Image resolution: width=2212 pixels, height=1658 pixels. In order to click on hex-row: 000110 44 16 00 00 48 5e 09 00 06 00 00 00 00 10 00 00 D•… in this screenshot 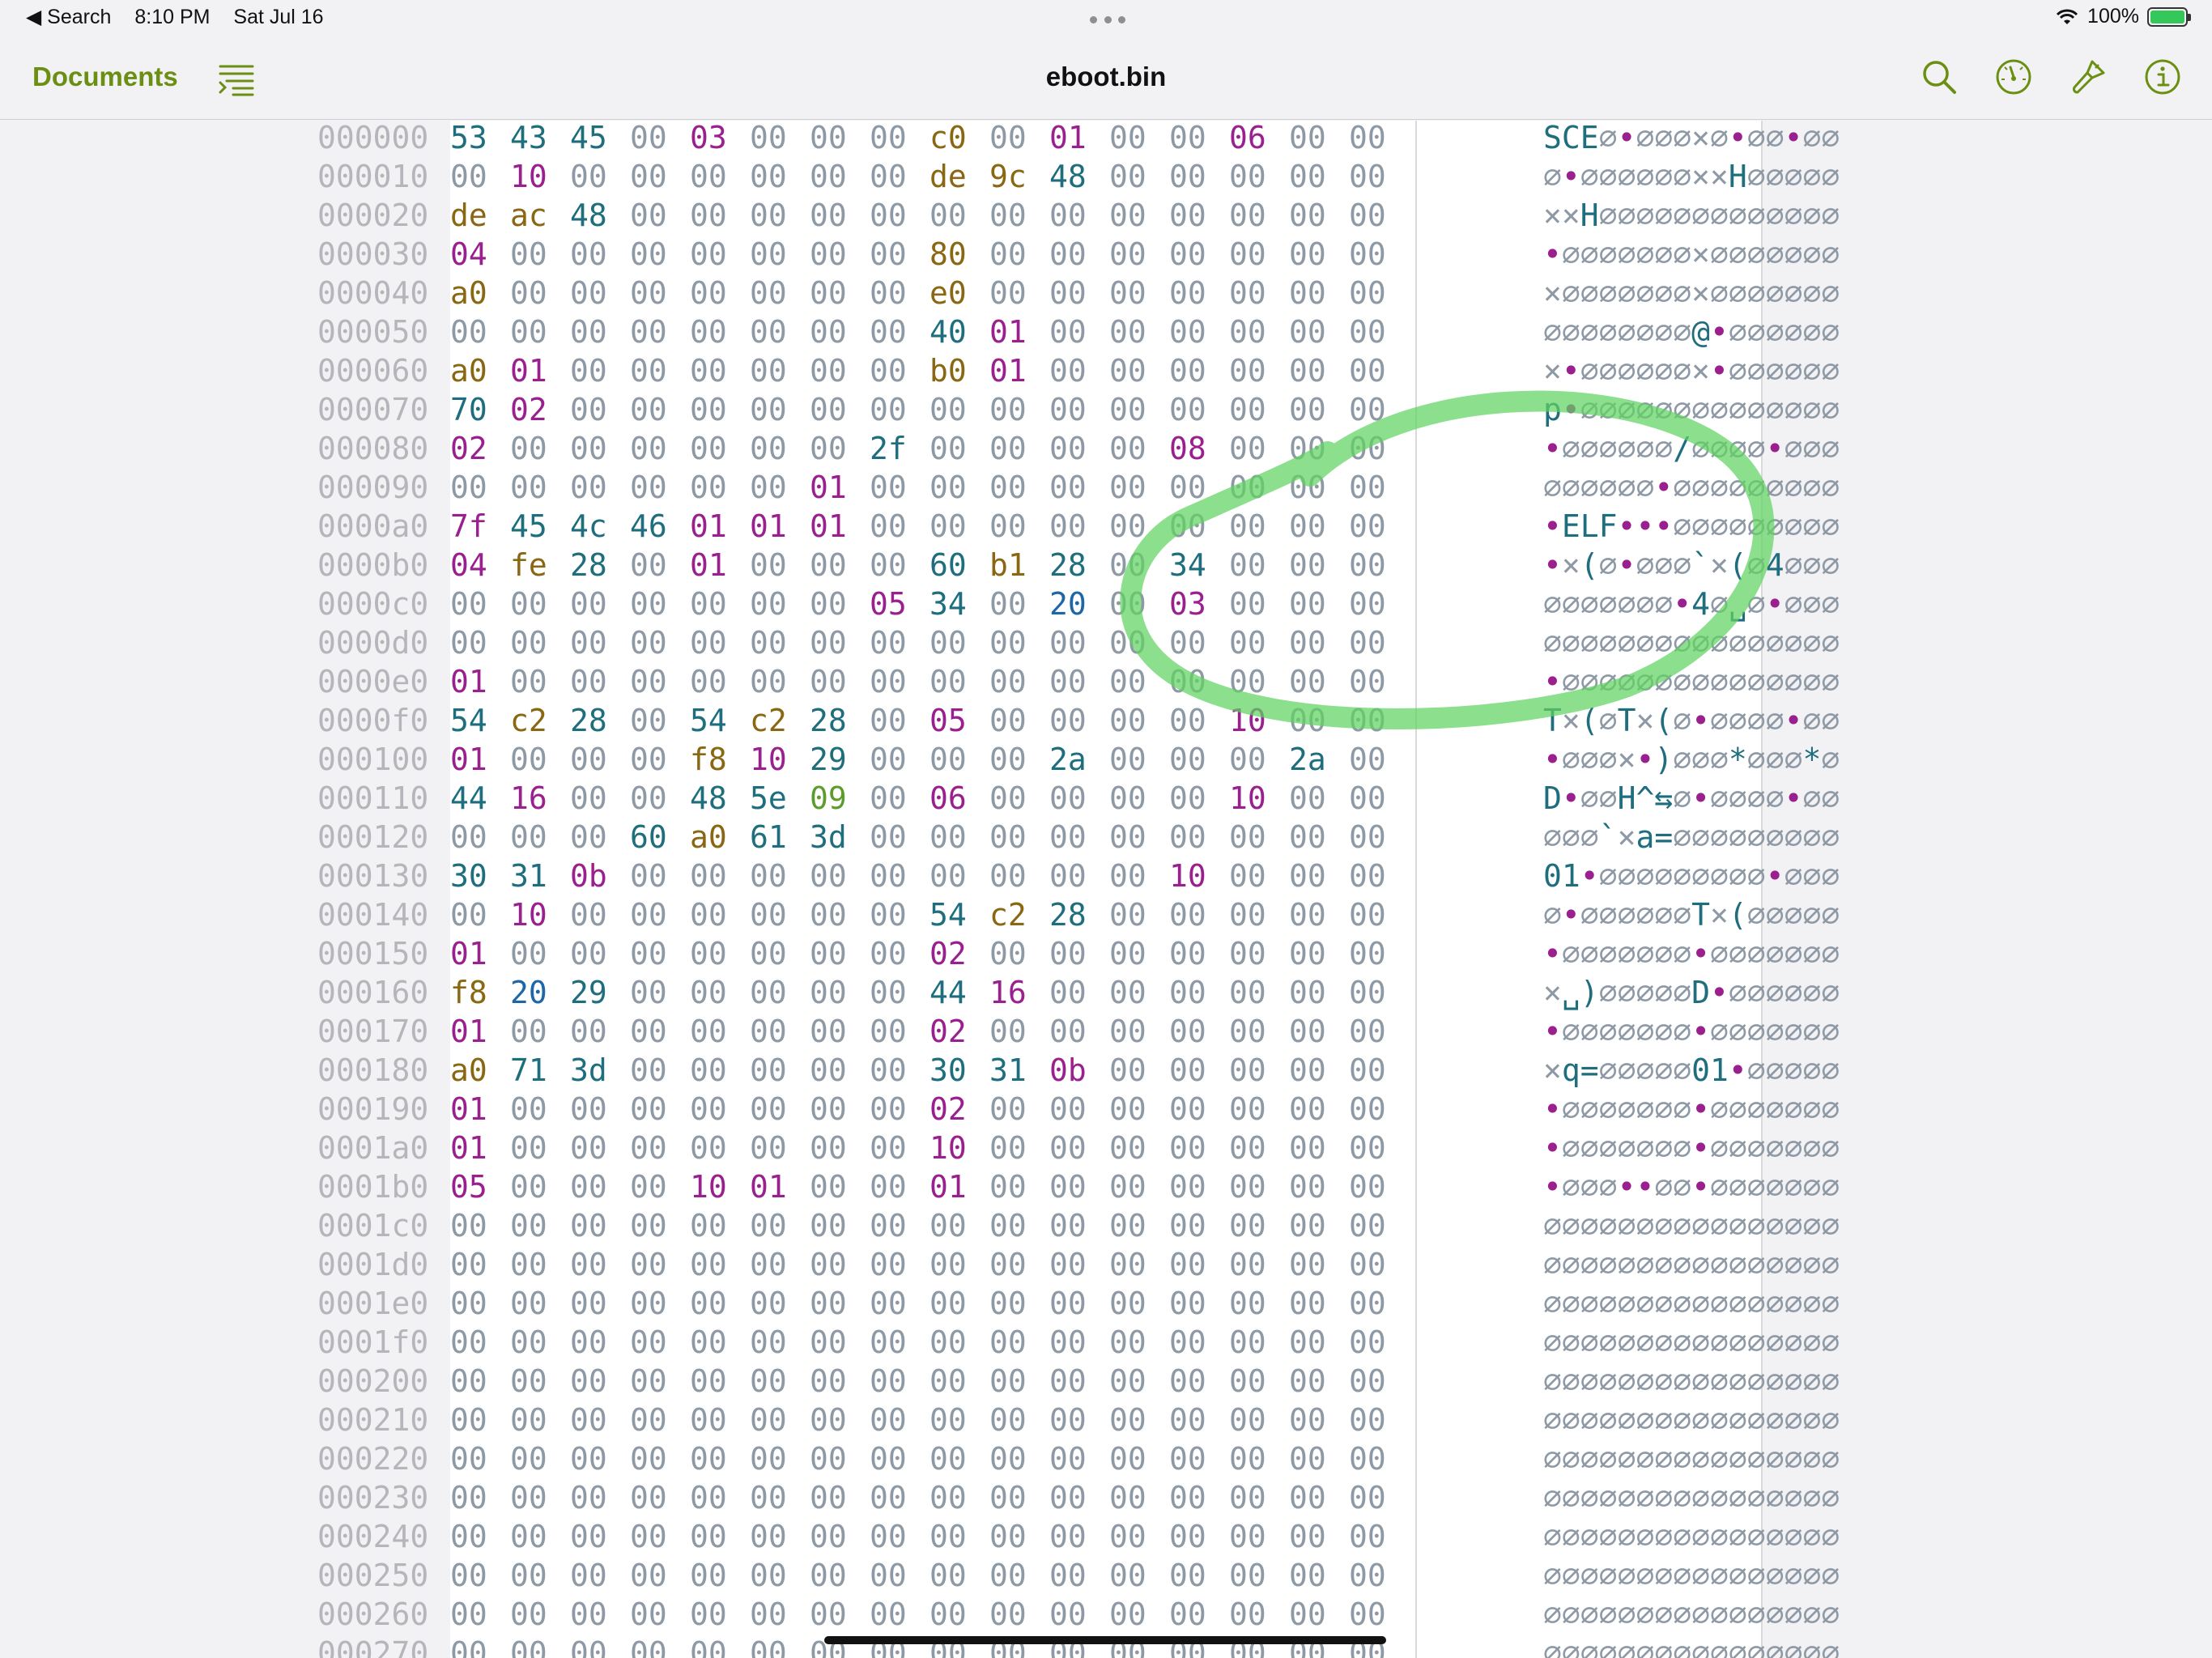, I will do `click(1079, 798)`.